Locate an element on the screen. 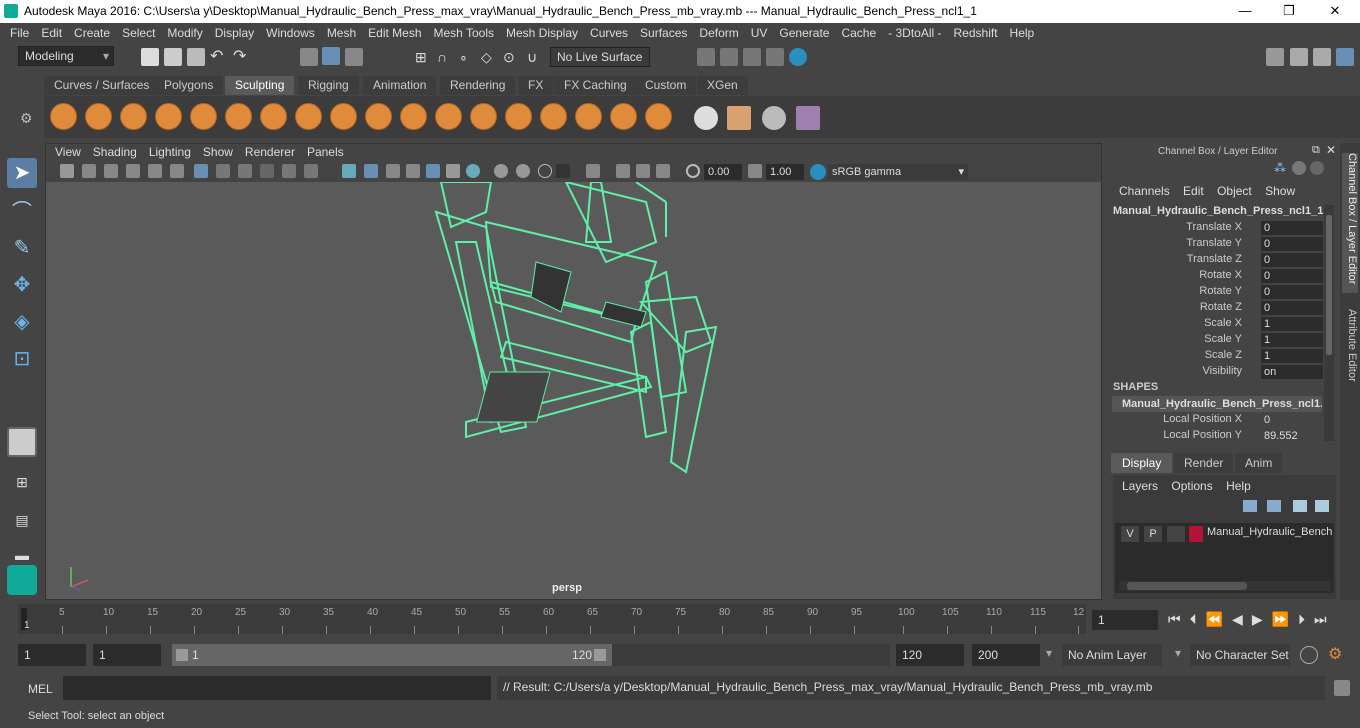  range-end-handle is located at coordinates (600, 655).